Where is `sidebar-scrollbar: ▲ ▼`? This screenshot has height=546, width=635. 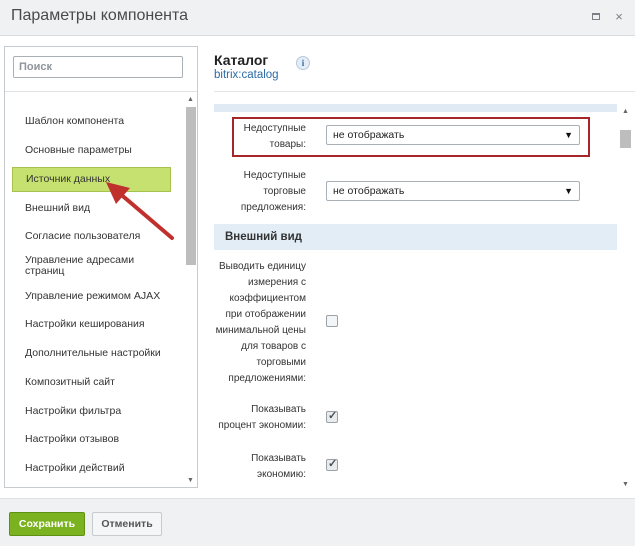
sidebar-scrollbar: ▲ ▼ is located at coordinates (190, 290).